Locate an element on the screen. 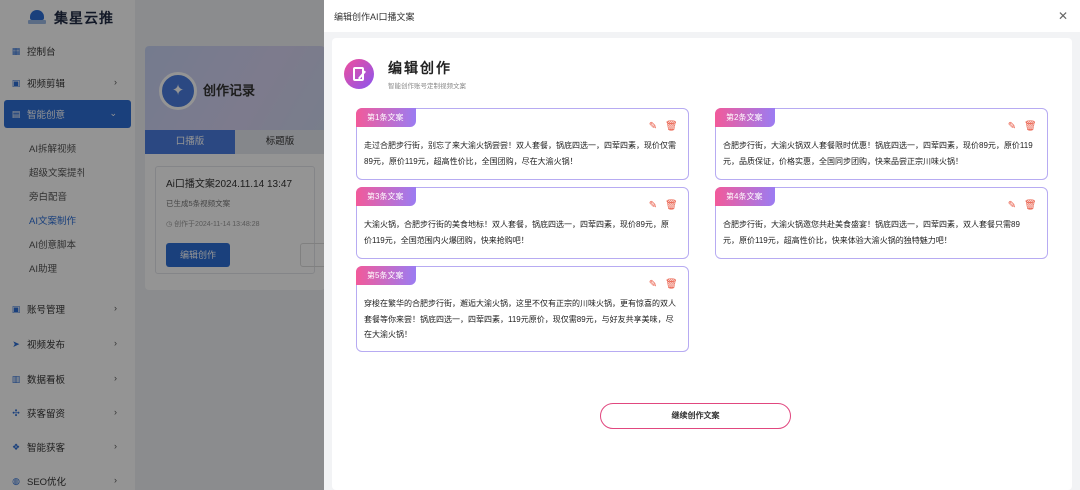  section-heading: 编辑创作 智能创作账号定制视频文案 is located at coordinates (405, 74).